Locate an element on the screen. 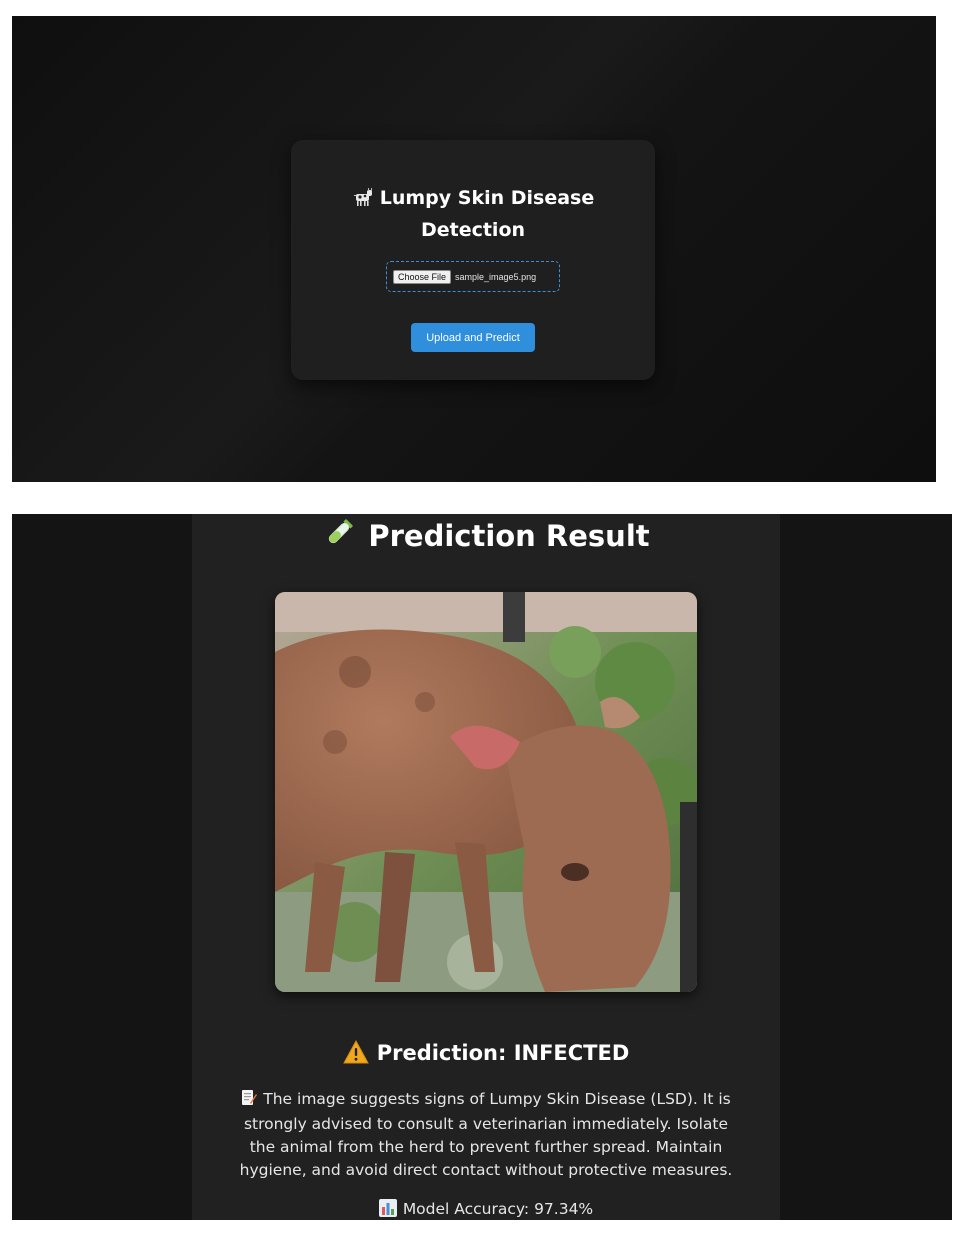 The width and height of the screenshot is (964, 1235). selected-file-name: sample_image5.png is located at coordinates (496, 276).